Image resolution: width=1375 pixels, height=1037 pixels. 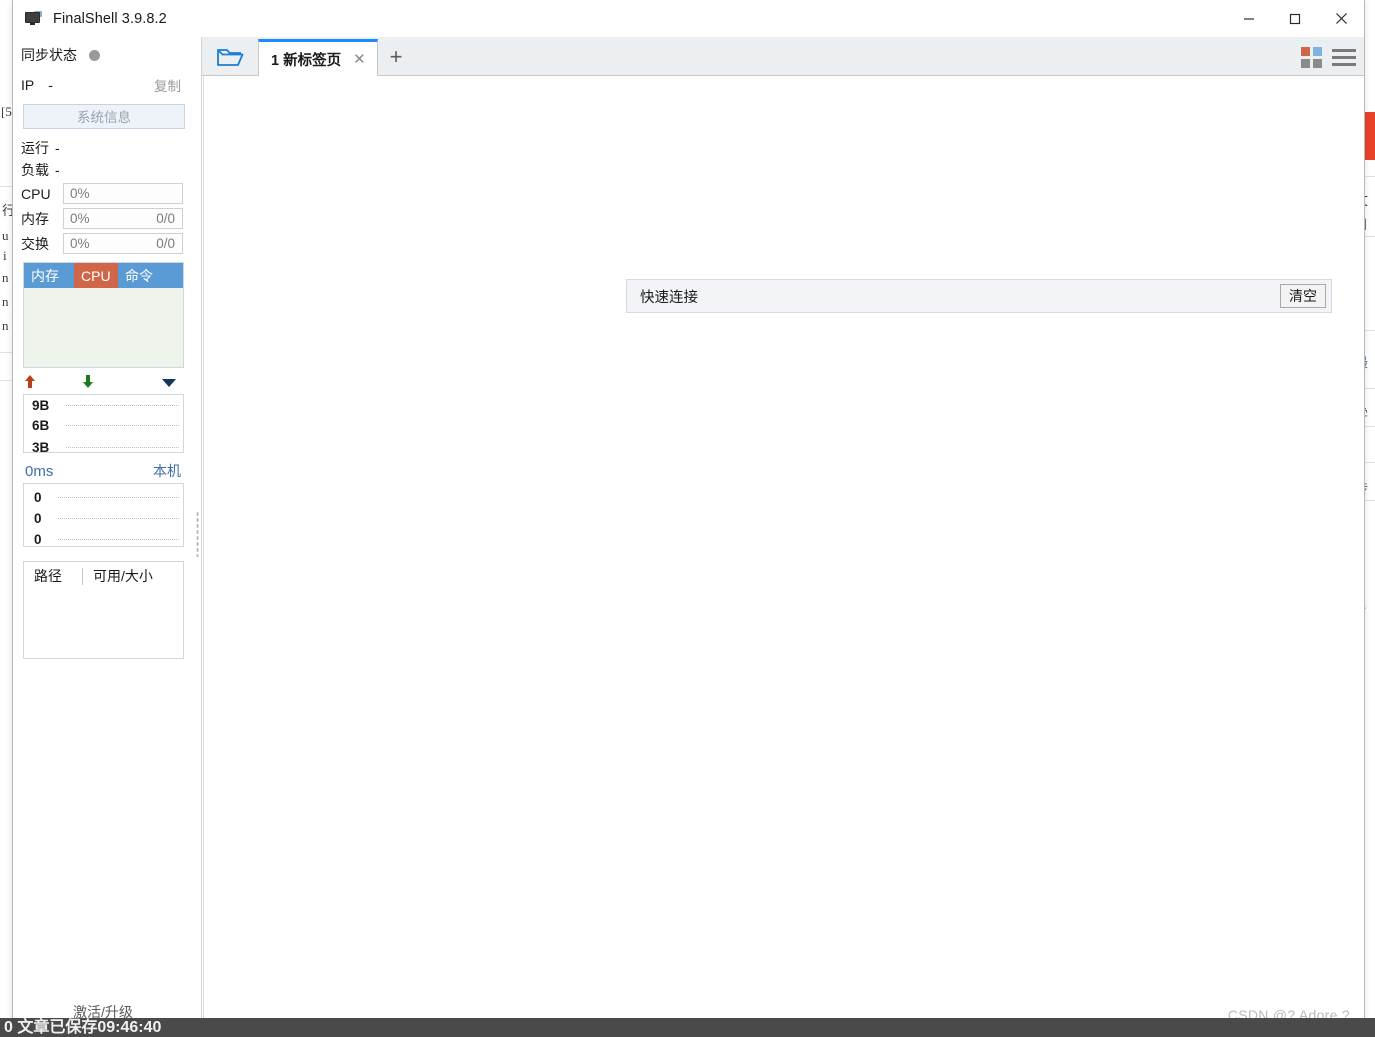 I want to click on window-title: FinalShell 3.9.8.2, so click(x=110, y=18).